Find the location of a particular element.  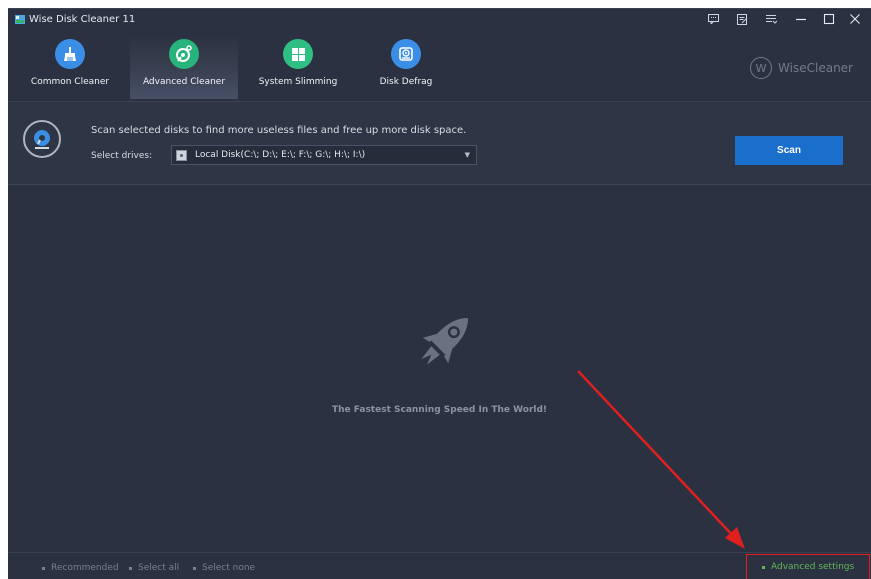

recommended-link: Recommended is located at coordinates (80, 568).